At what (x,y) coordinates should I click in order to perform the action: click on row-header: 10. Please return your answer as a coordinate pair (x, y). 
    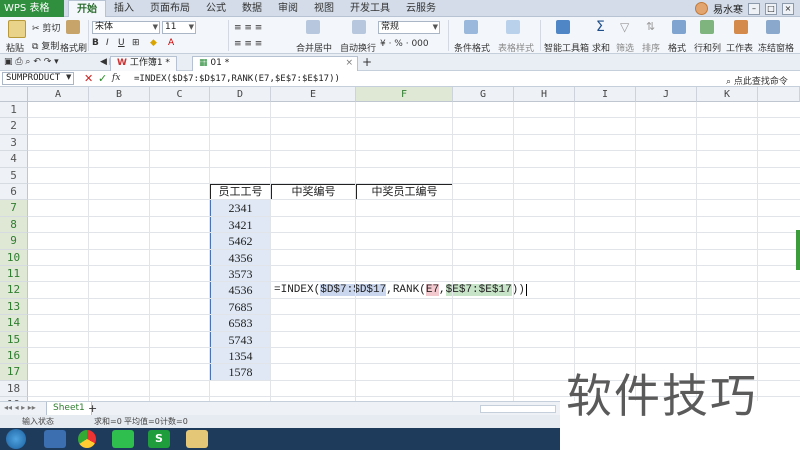
    Looking at the image, I should click on (14, 257).